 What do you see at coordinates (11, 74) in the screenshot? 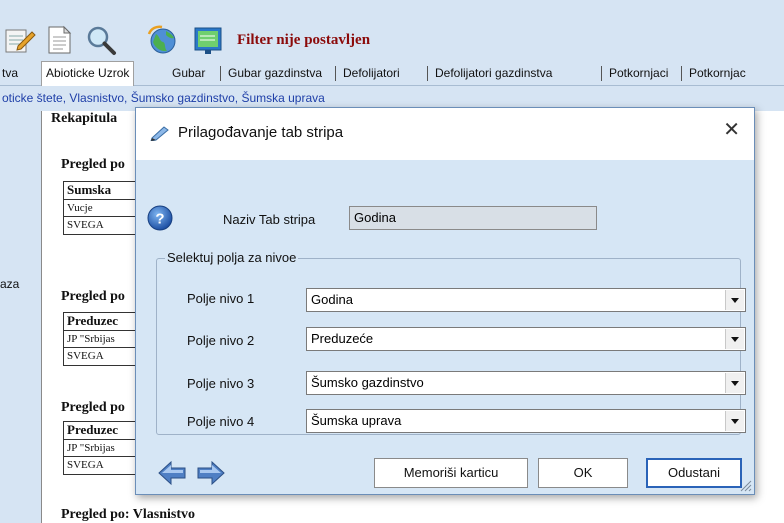
I see `tab-partial-left: tva` at bounding box center [11, 74].